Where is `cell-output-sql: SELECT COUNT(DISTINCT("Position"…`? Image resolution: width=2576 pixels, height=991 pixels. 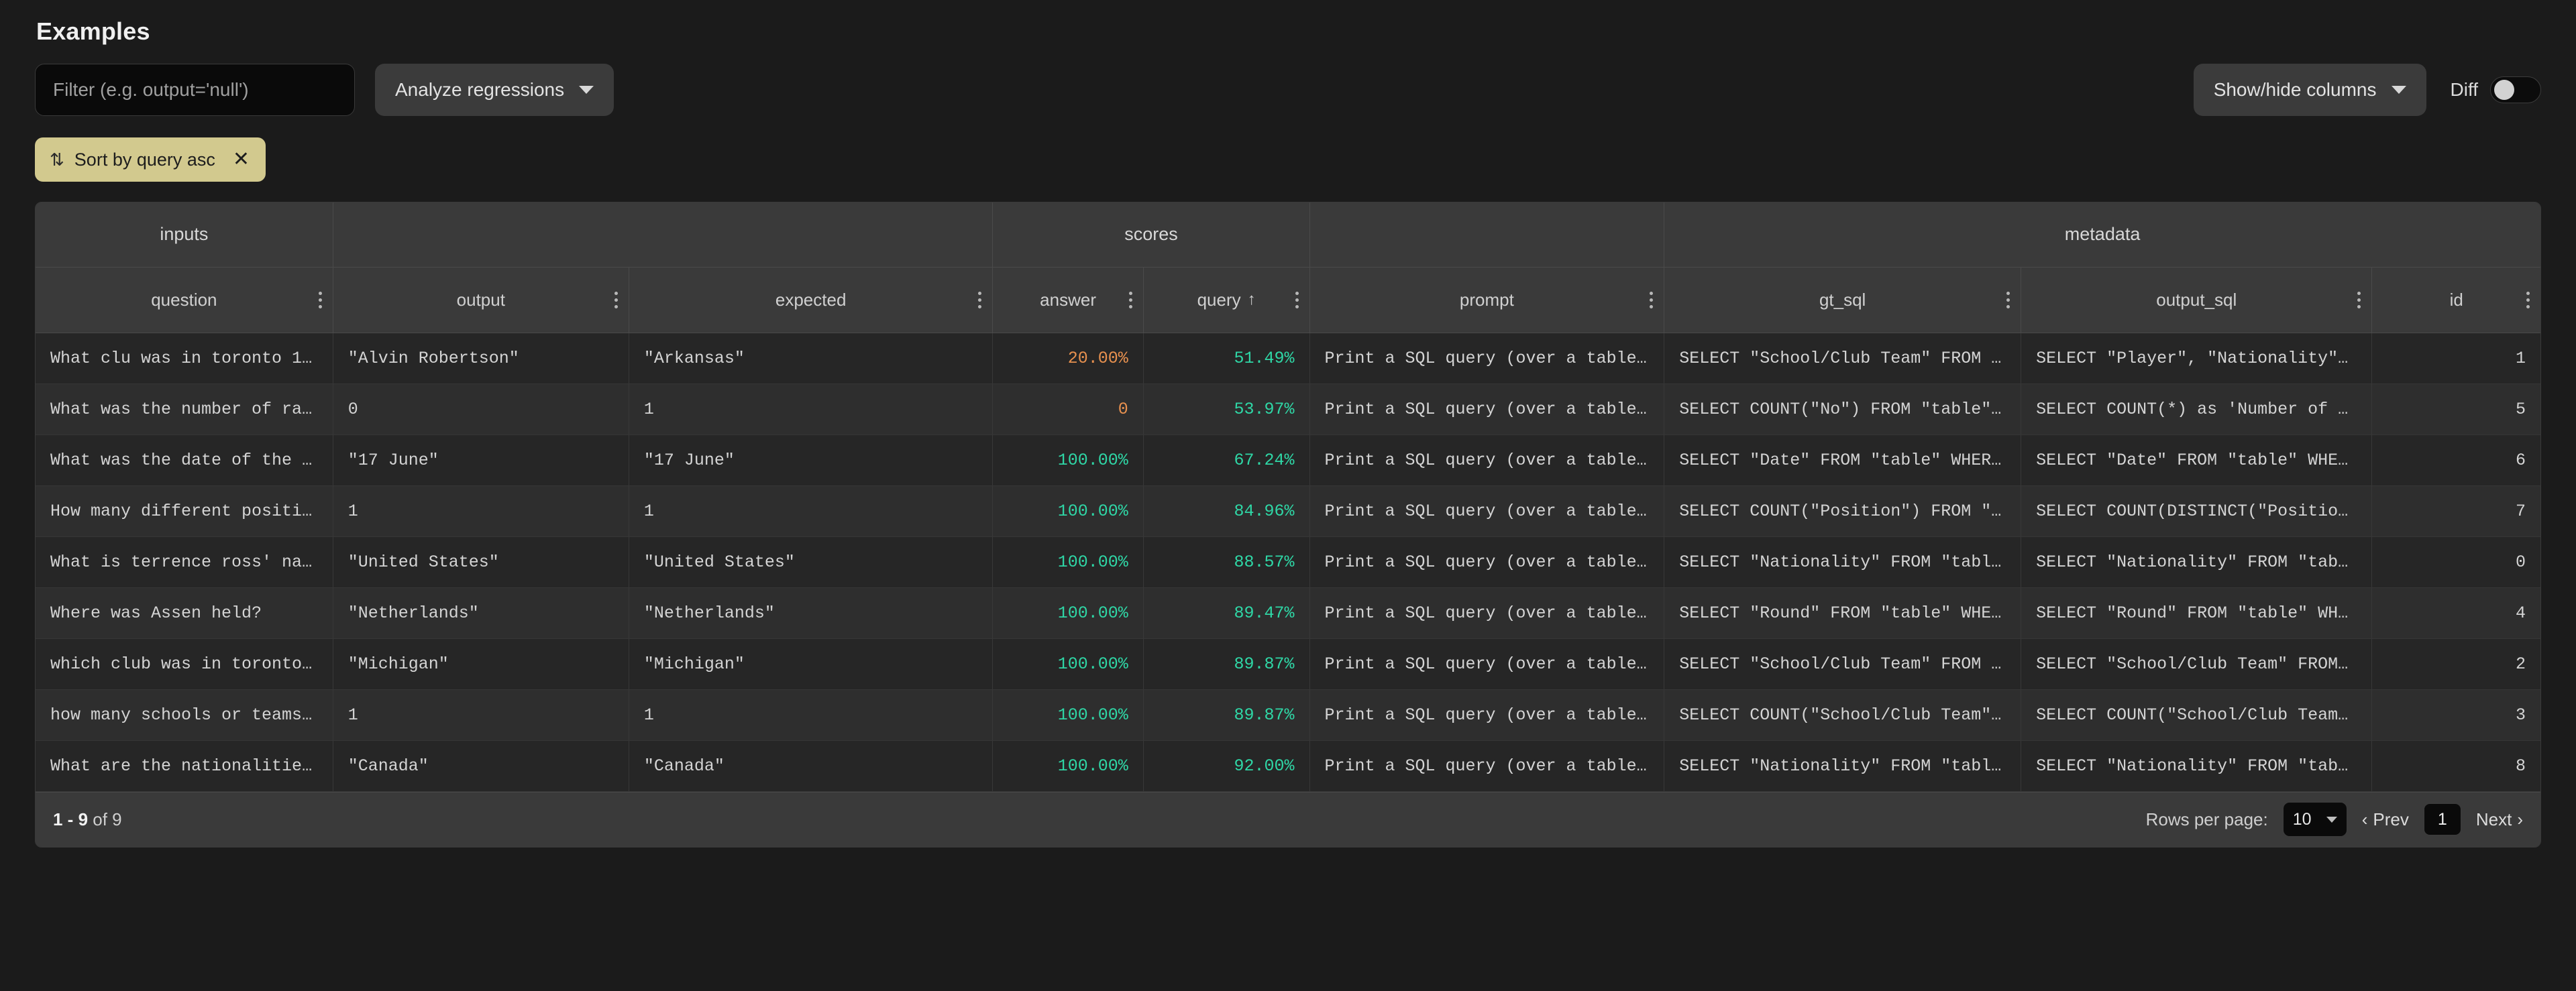
cell-output-sql: SELECT COUNT(DISTINCT("Position"… is located at coordinates (2197, 511).